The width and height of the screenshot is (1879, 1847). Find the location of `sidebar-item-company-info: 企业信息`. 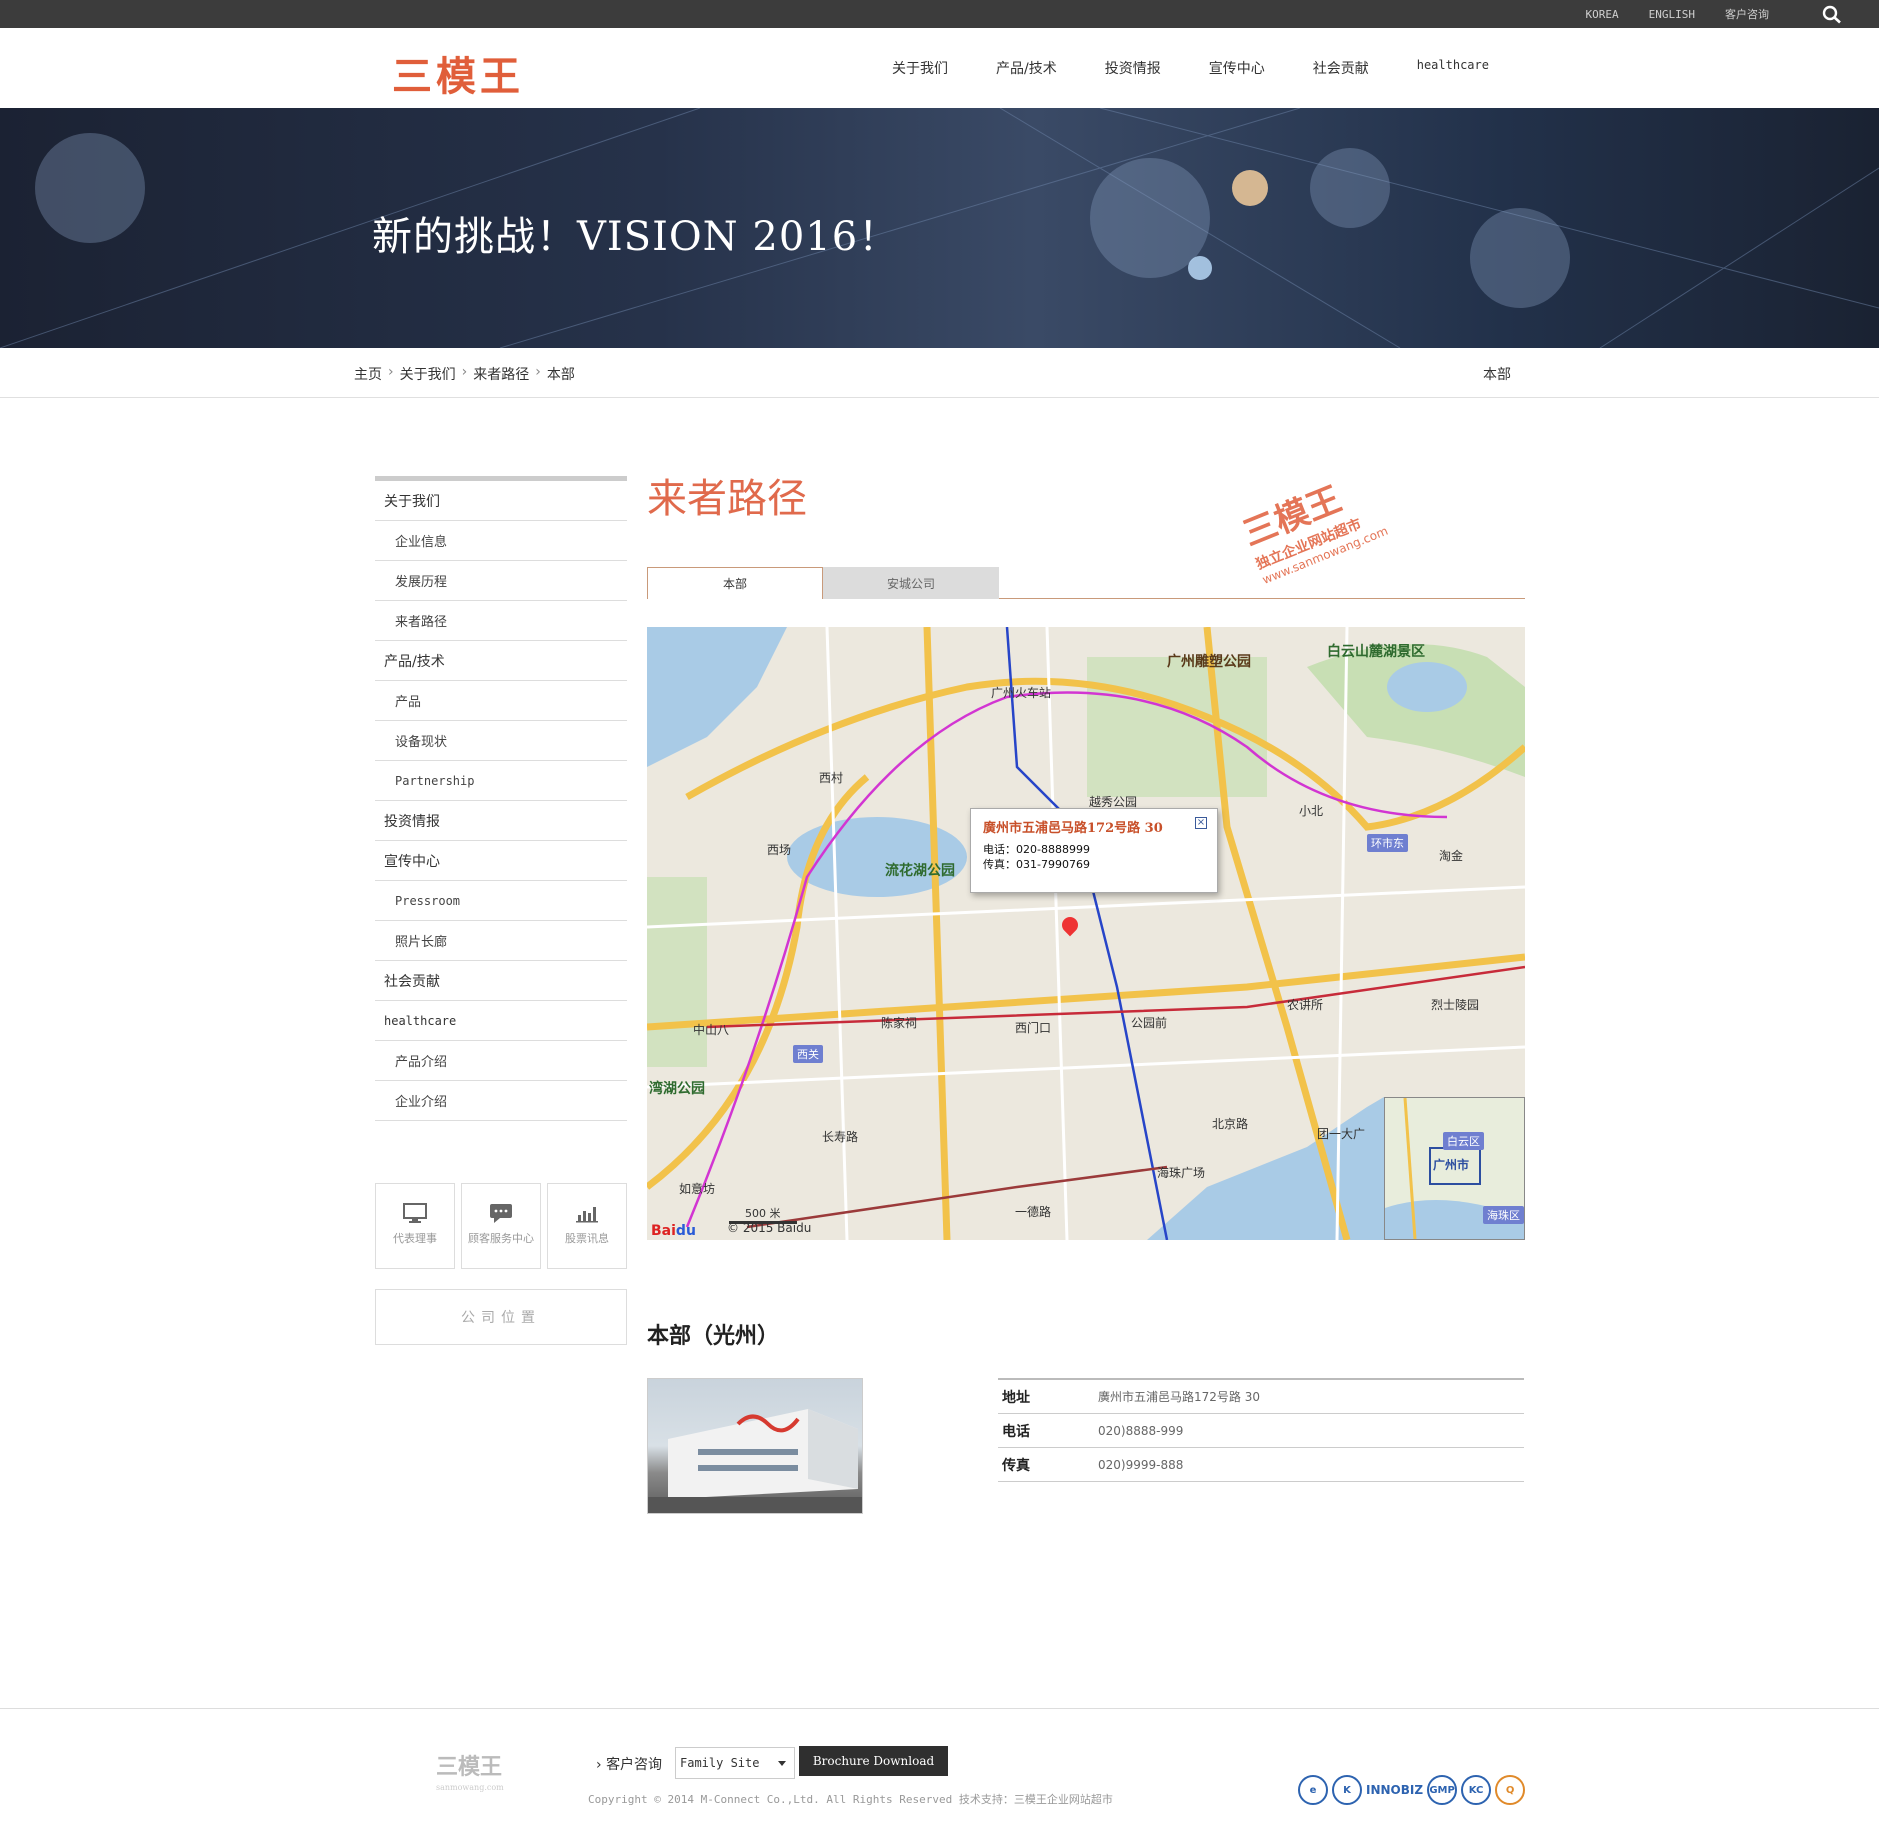

sidebar-item-company-info: 企业信息 is located at coordinates (501, 541).